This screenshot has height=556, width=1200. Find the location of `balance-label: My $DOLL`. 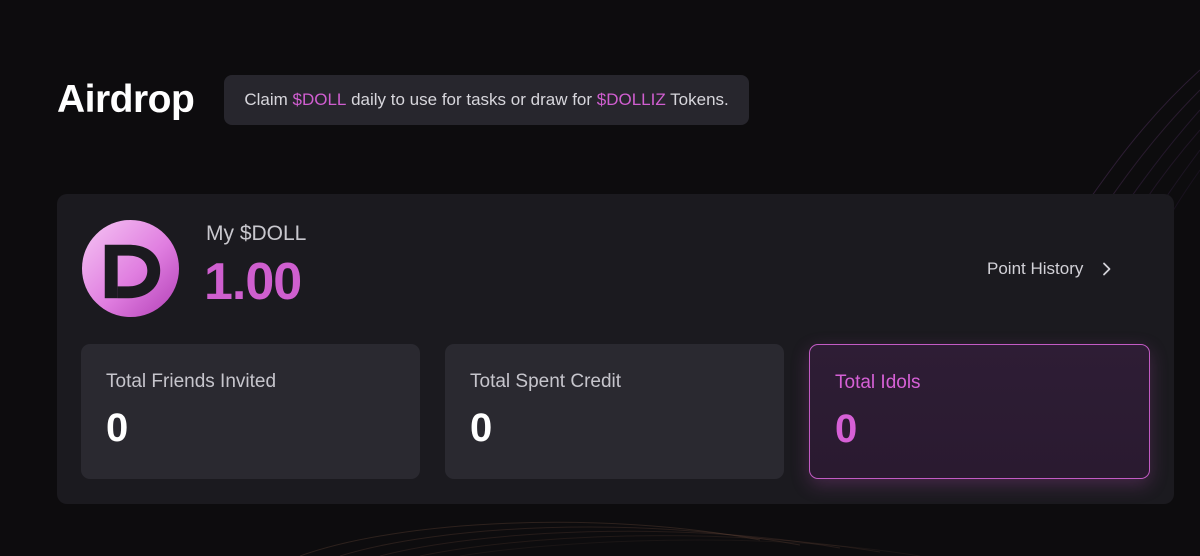

balance-label: My $DOLL is located at coordinates (256, 233).